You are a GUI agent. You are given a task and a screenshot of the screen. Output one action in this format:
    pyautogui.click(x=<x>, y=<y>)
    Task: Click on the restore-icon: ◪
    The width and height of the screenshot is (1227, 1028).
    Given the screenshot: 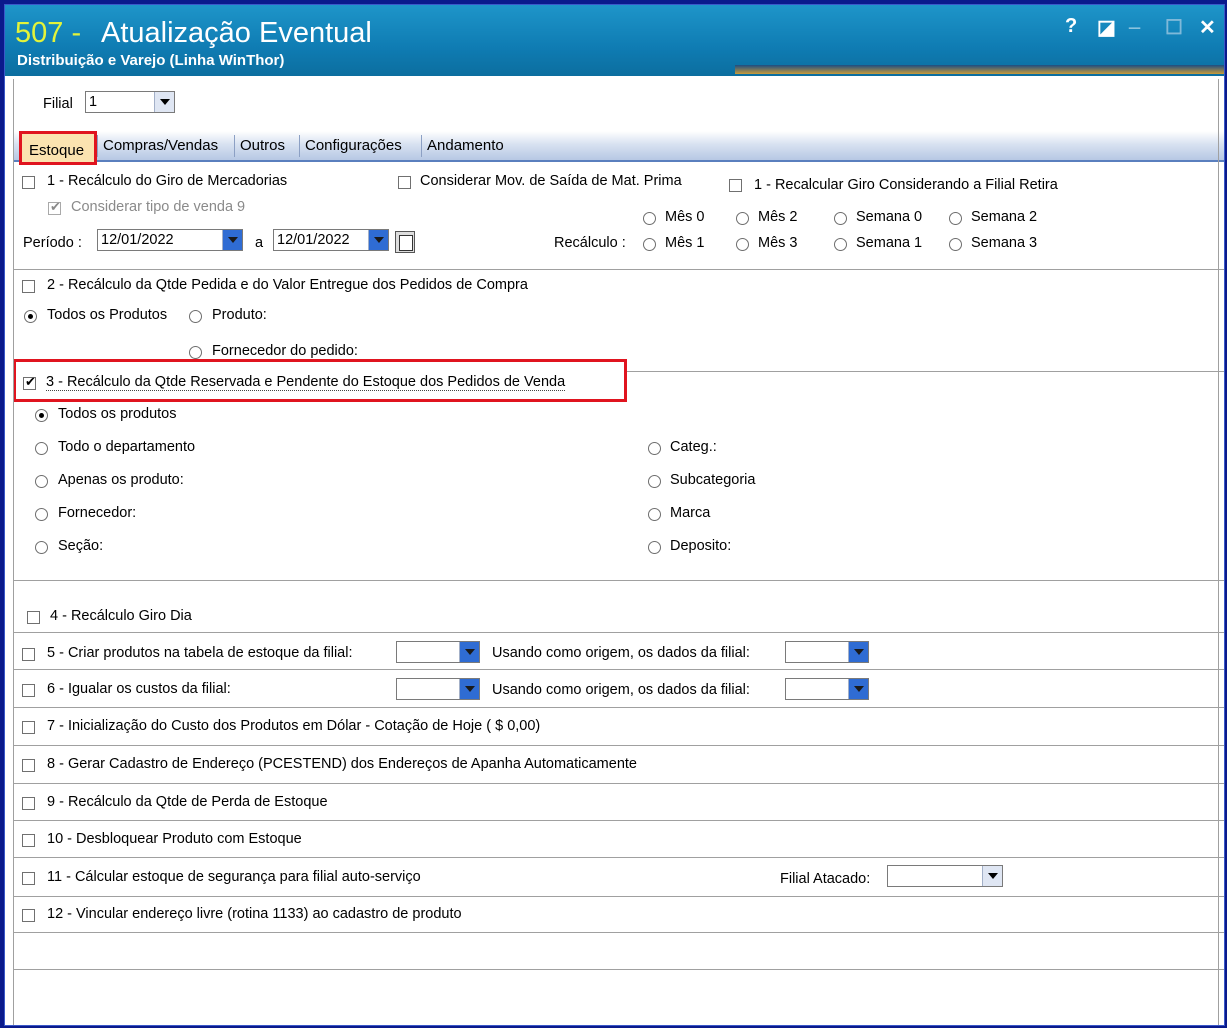 What is the action you would take?
    pyautogui.click(x=1106, y=27)
    